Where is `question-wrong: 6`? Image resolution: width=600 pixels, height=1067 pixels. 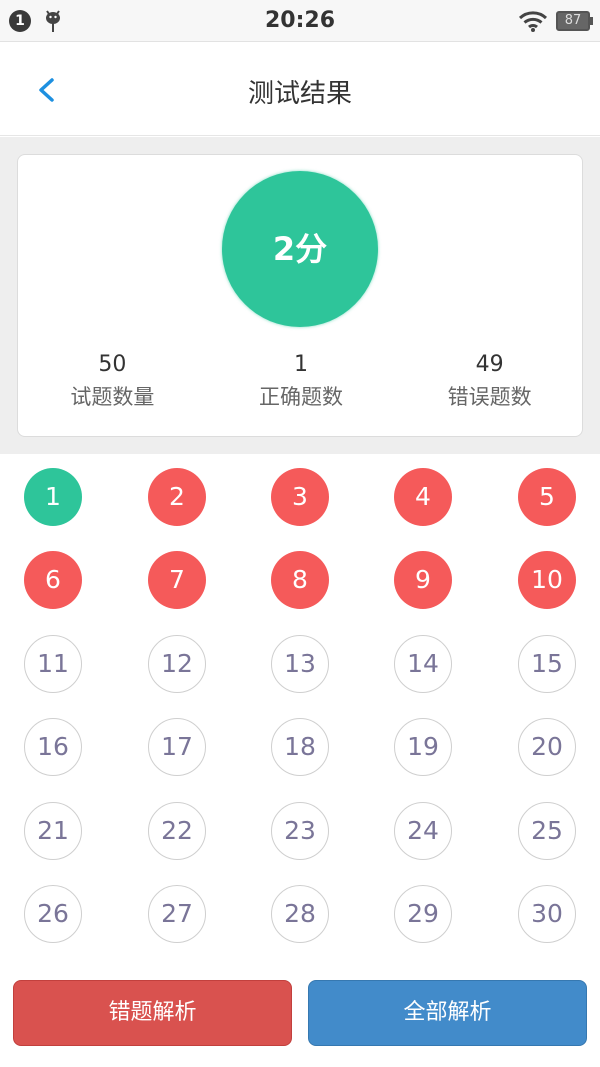
question-wrong: 6 is located at coordinates (53, 580).